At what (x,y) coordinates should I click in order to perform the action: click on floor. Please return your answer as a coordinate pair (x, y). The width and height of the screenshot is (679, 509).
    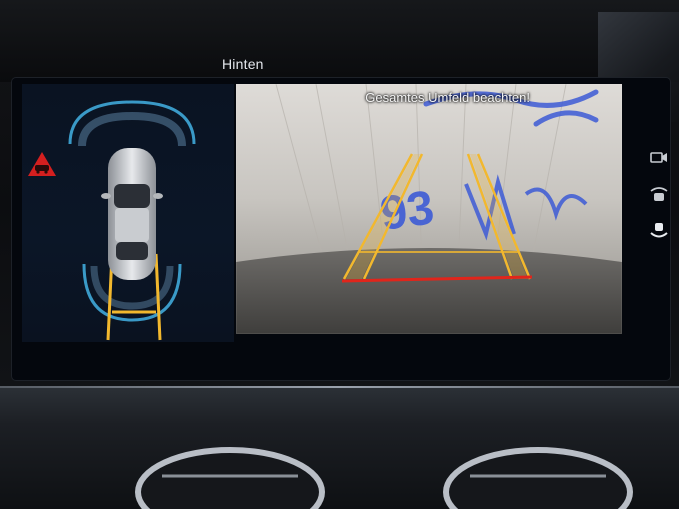
    Looking at the image, I should click on (429, 291).